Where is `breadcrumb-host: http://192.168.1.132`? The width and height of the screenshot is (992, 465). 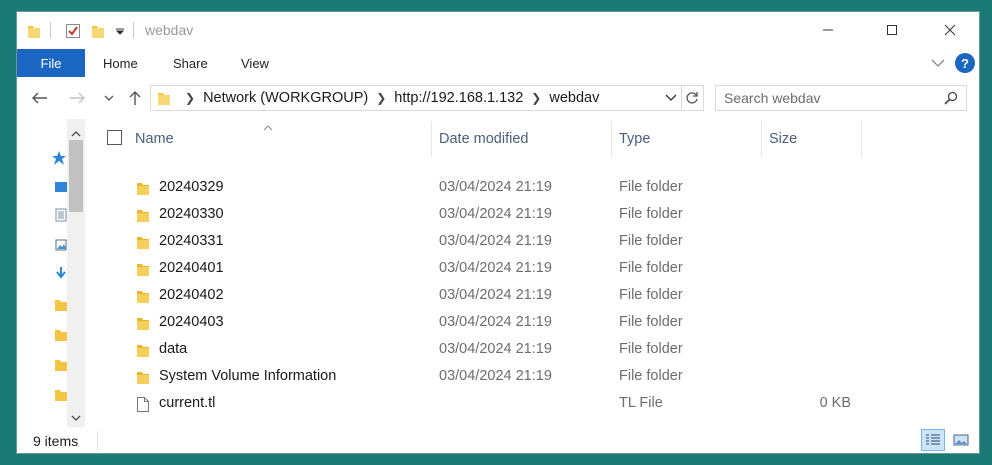
breadcrumb-host: http://192.168.1.132 is located at coordinates (458, 98).